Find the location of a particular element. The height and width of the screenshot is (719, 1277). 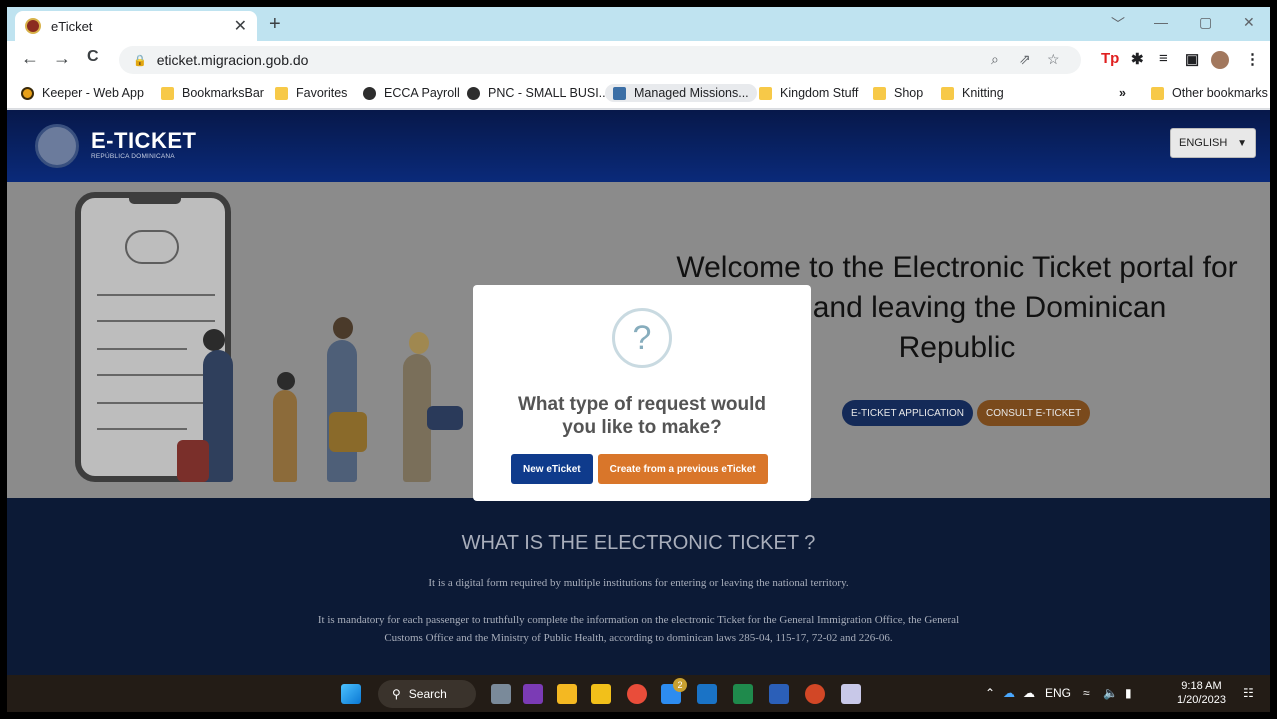

volume-icon: 🔈 is located at coordinates (1110, 693).